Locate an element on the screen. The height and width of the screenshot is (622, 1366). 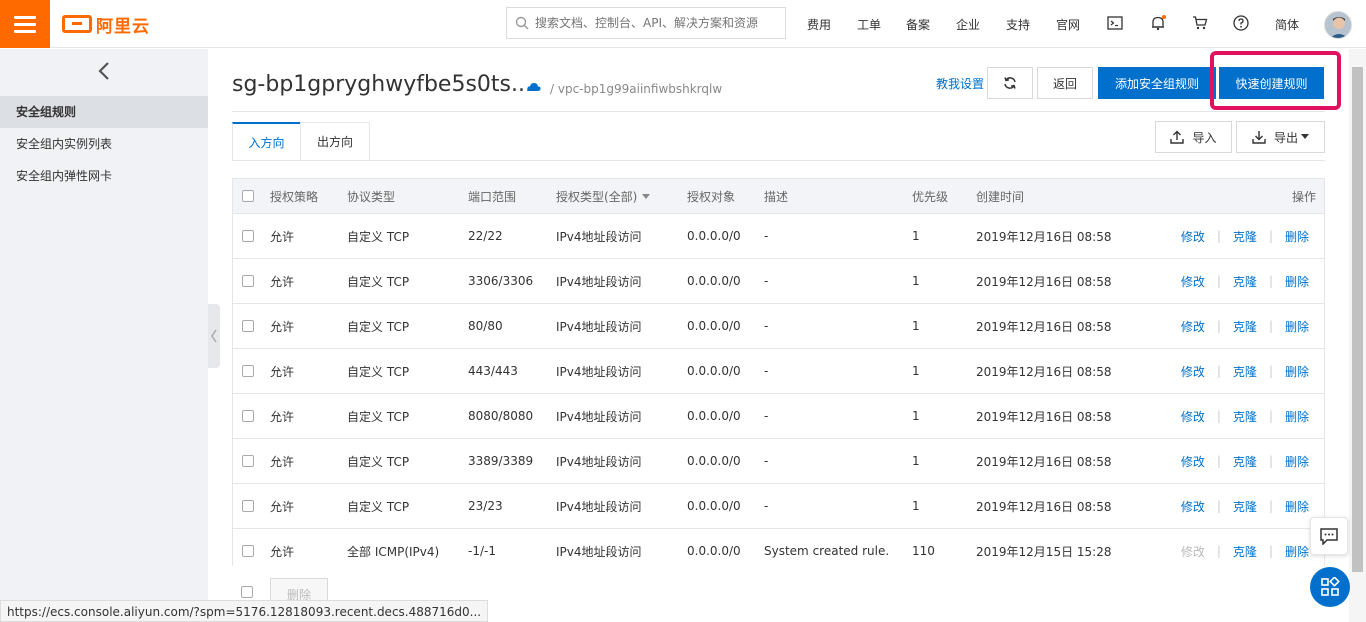
refresh-icon is located at coordinates (1010, 83).